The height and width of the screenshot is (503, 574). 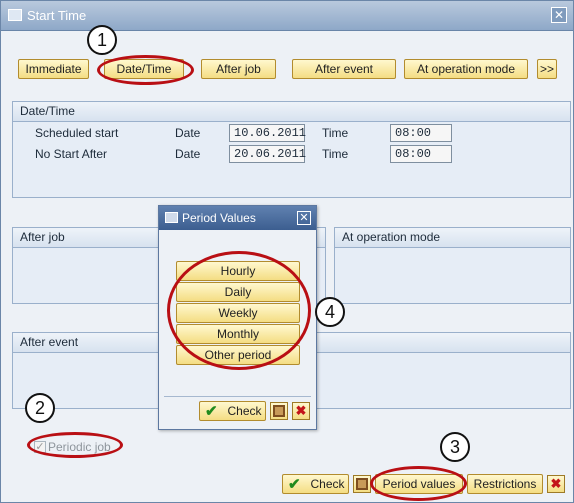 What do you see at coordinates (239, 310) in the screenshot?
I see `annotation-highlight-period-options` at bounding box center [239, 310].